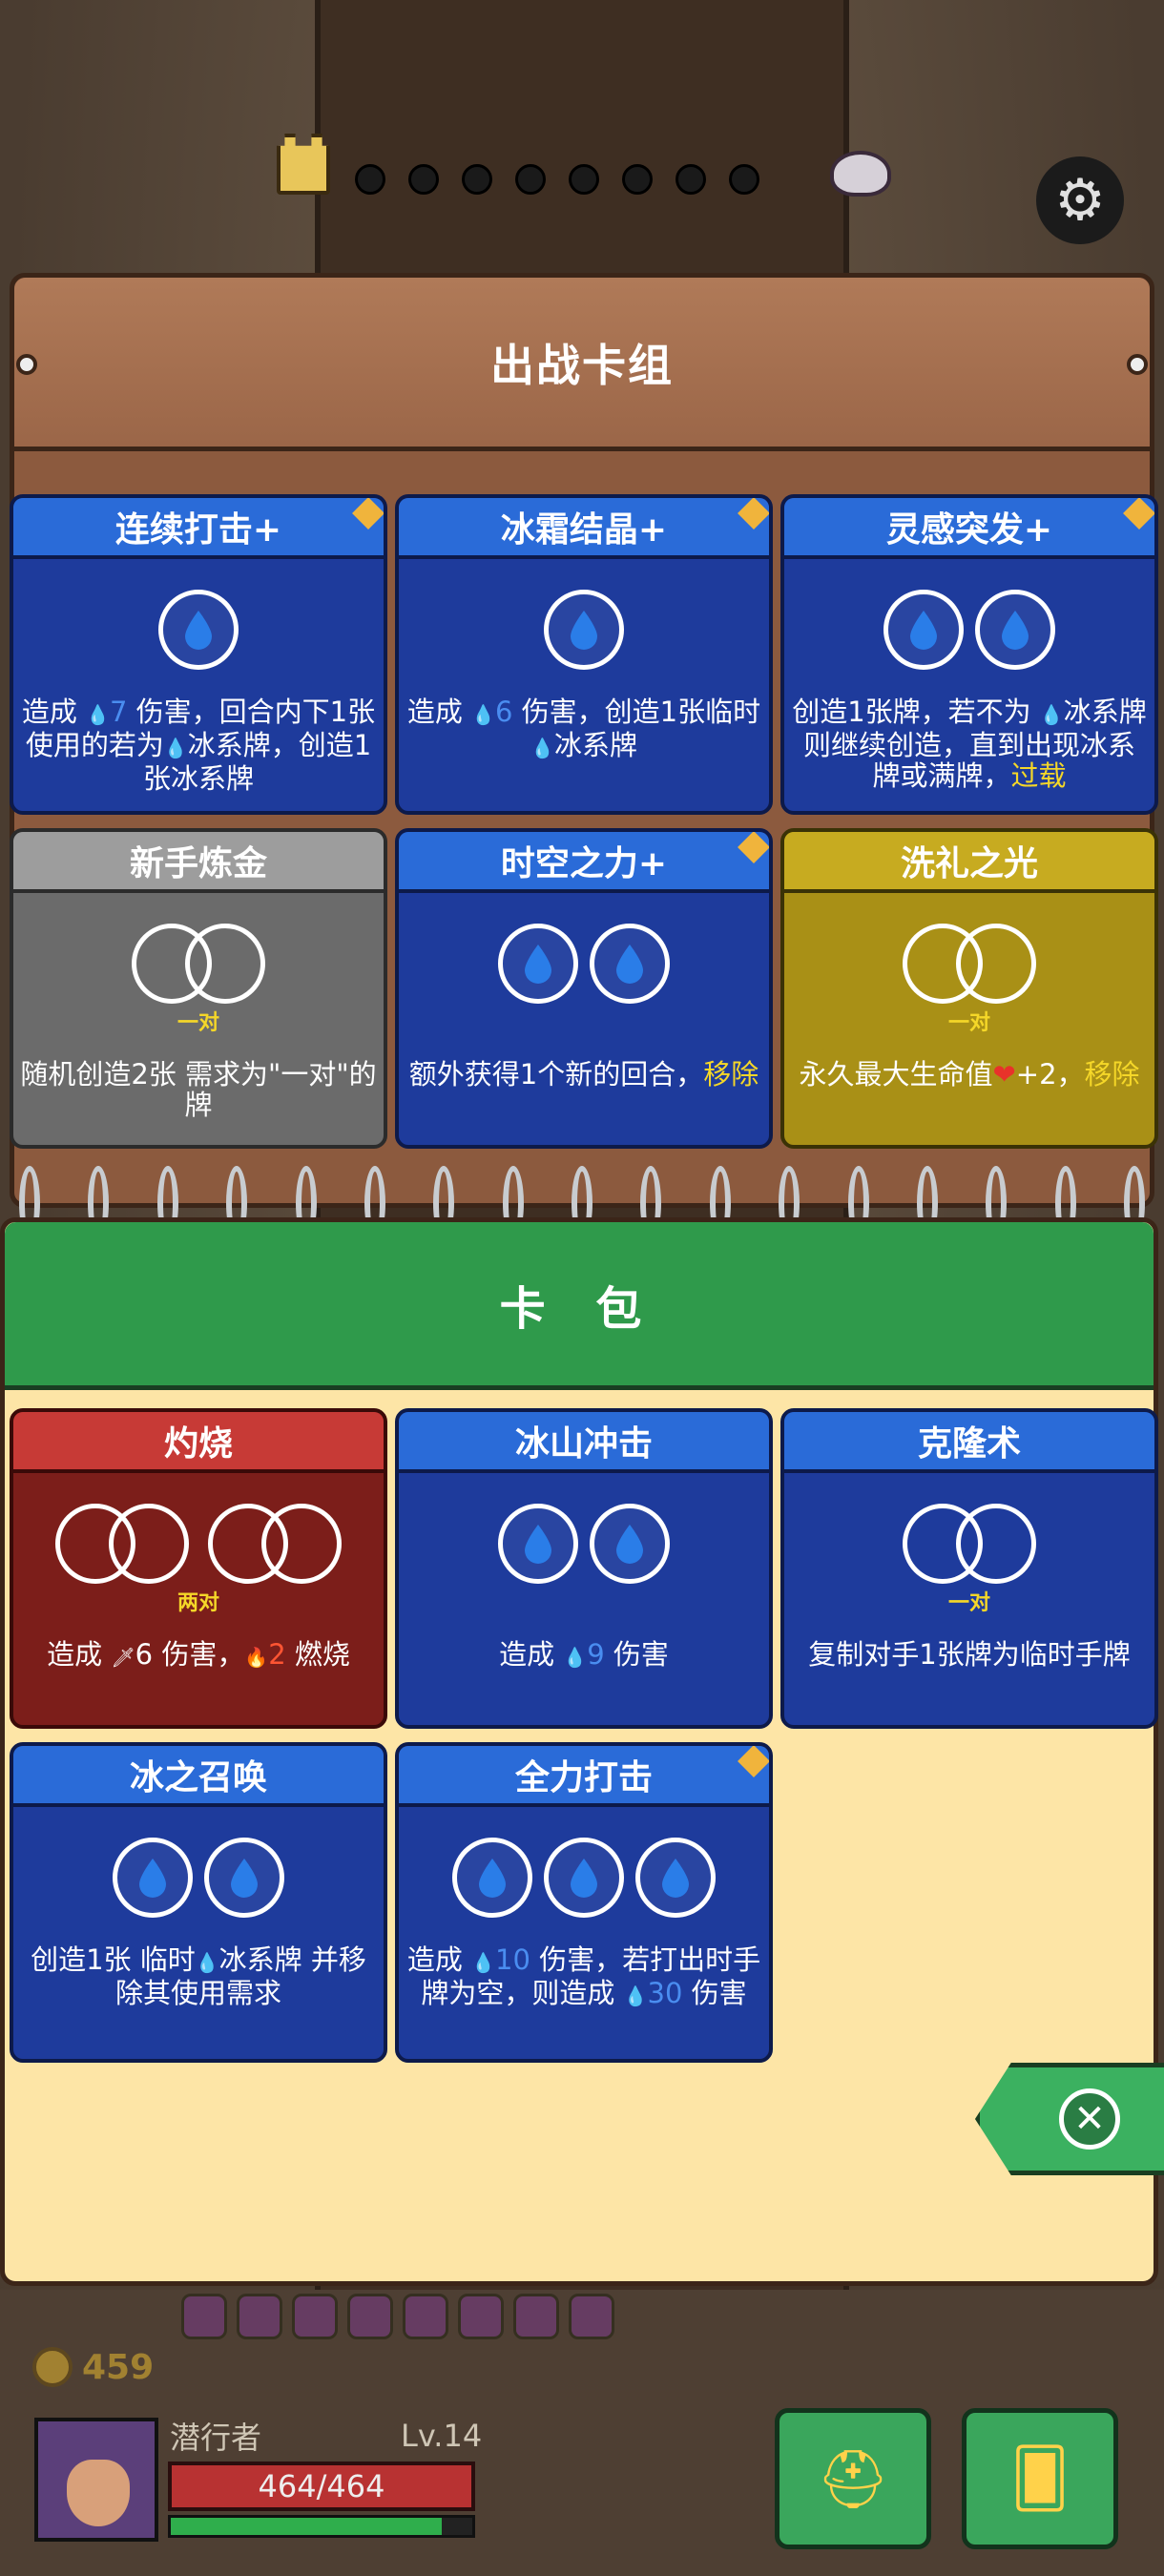 This screenshot has width=1164, height=2576. I want to click on desc-text: 冰系牌, so click(595, 745).